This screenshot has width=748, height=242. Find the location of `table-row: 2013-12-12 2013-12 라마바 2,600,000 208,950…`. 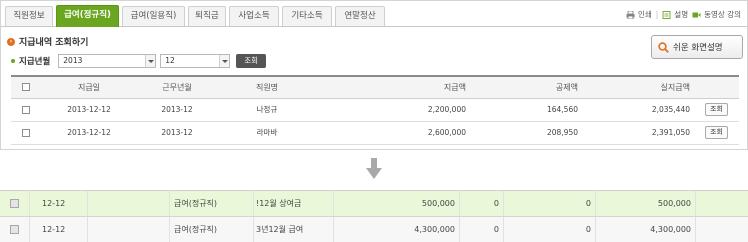

table-row: 2013-12-12 2013-12 라마바 2,600,000 208,950… is located at coordinates (375, 133).